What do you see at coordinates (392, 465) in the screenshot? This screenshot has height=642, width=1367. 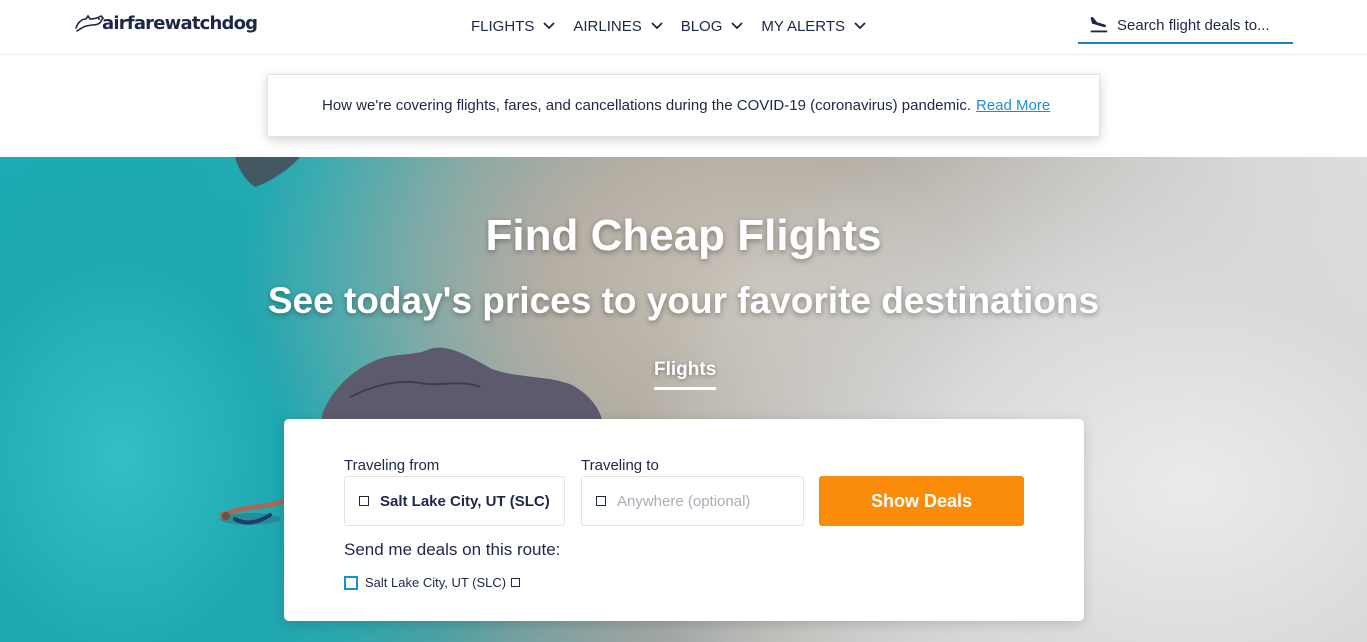 I see `from-label: Traveling from` at bounding box center [392, 465].